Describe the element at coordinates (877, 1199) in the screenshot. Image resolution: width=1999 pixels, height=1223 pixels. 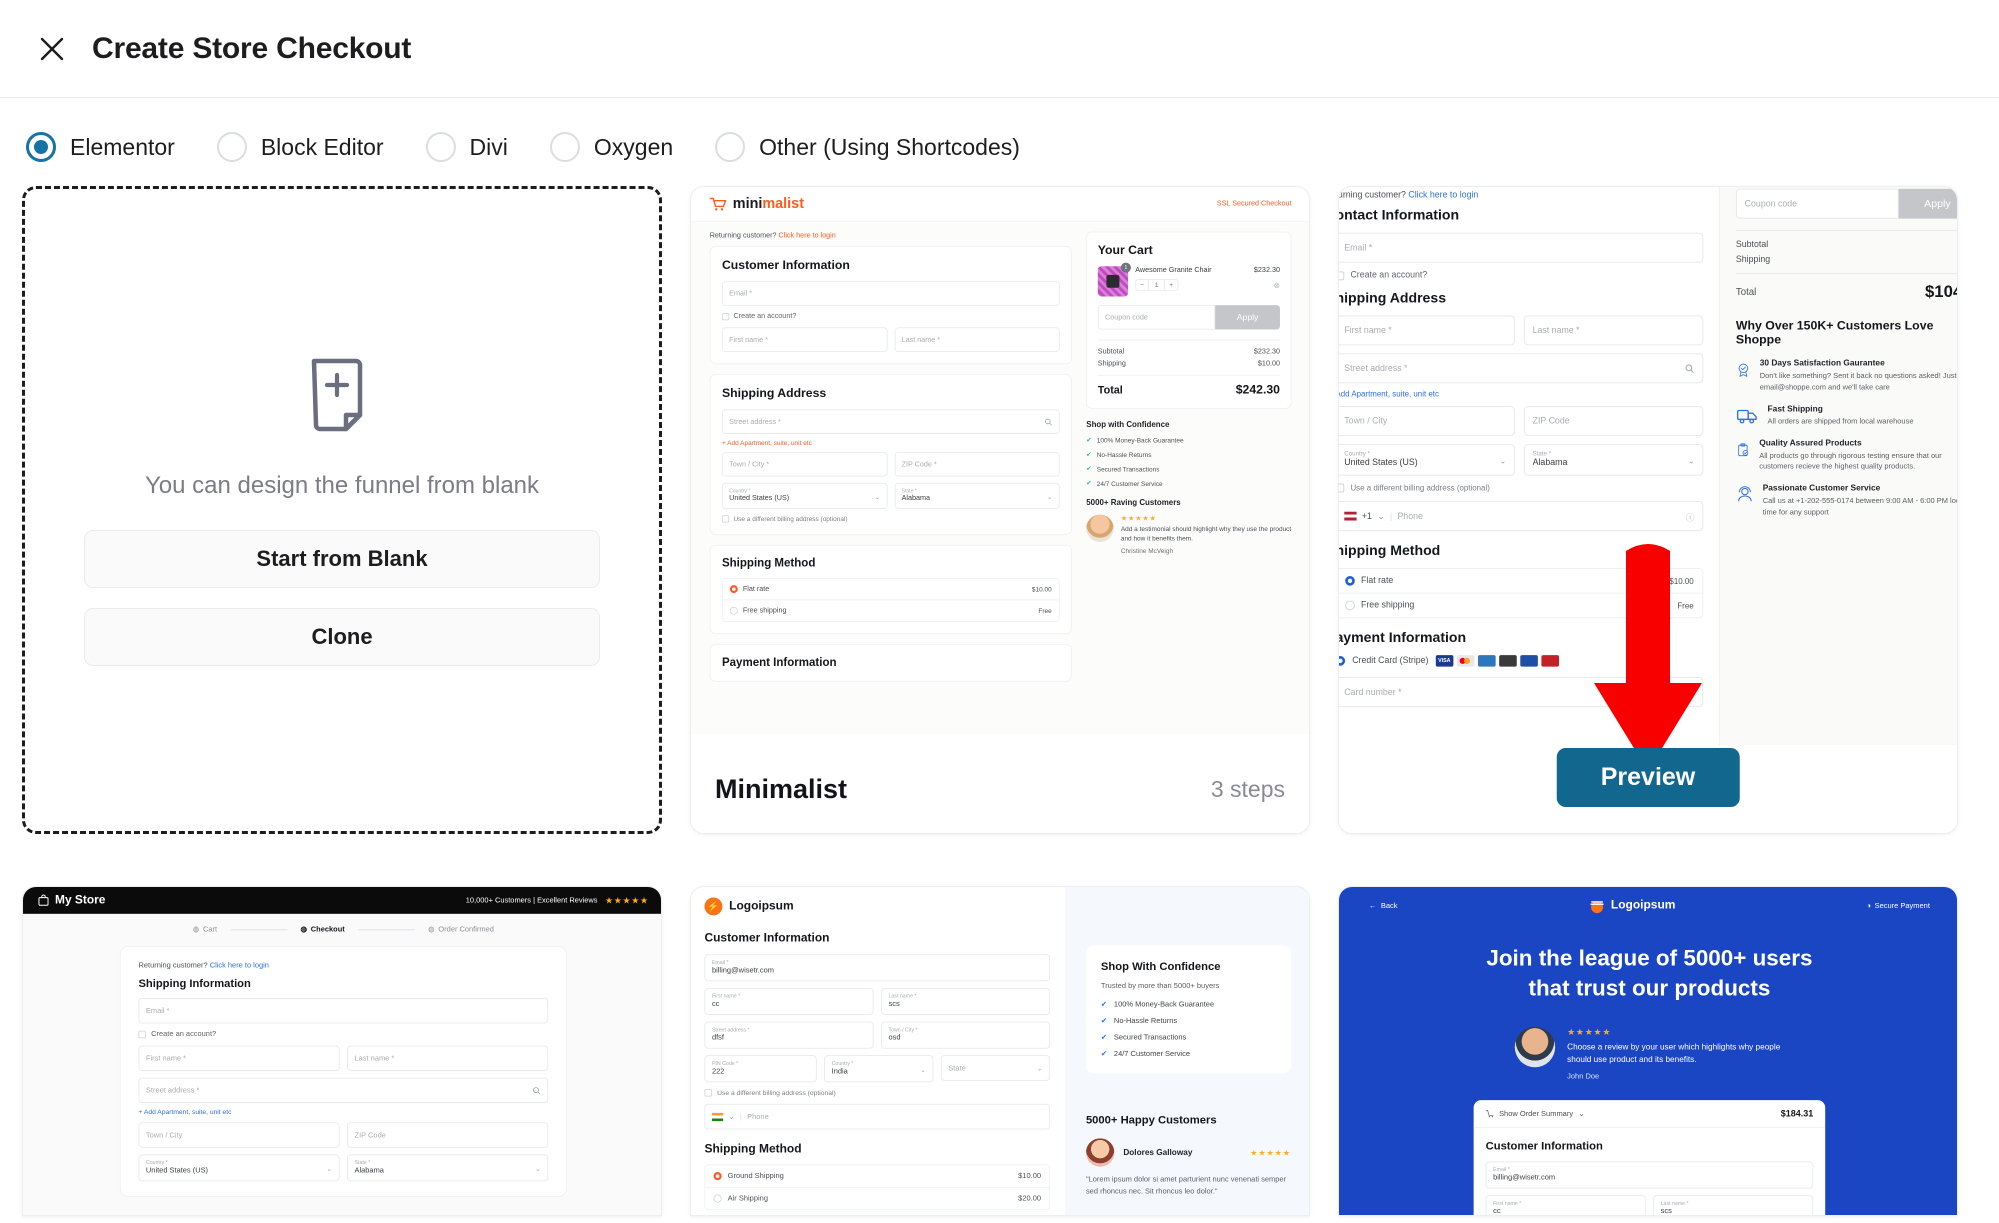
I see `shipping-option-air: Air Shipping $20.00` at that location.